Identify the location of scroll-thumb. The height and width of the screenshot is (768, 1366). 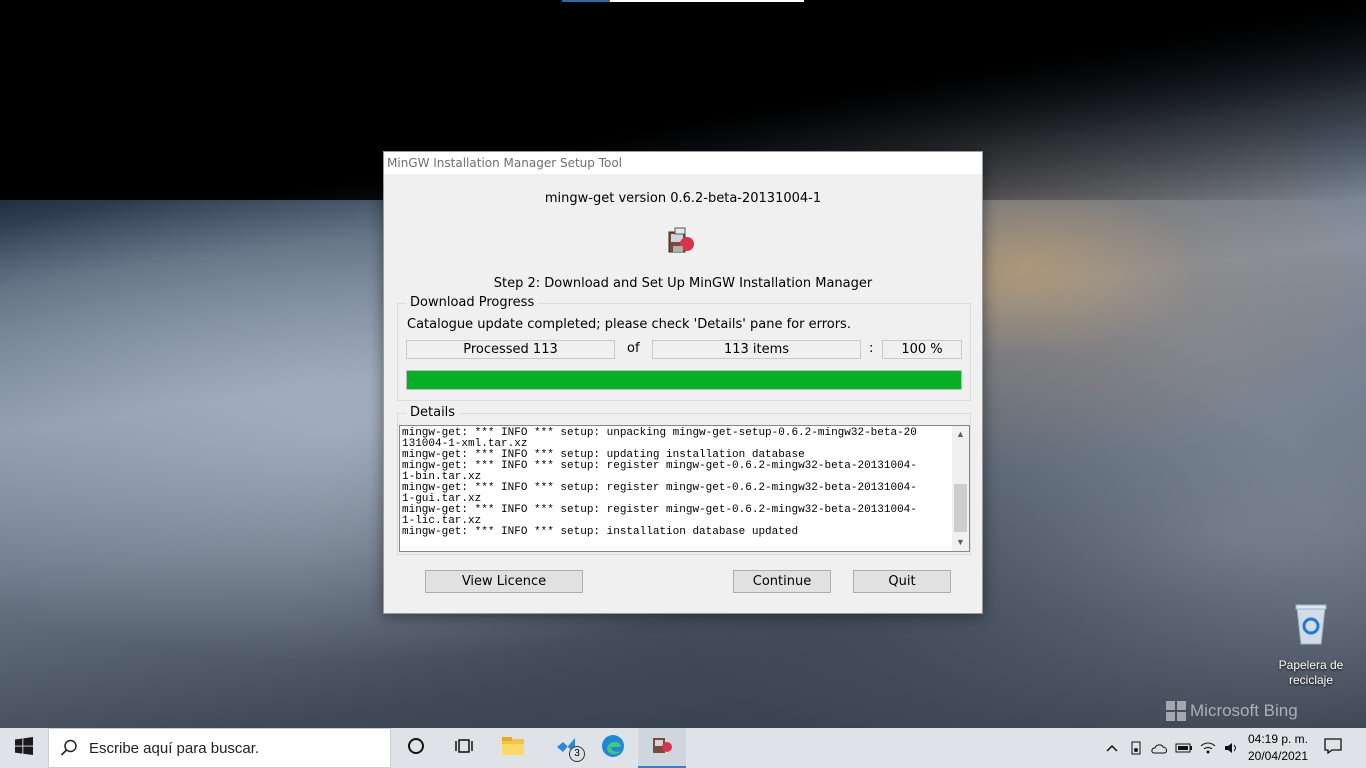
(960, 508).